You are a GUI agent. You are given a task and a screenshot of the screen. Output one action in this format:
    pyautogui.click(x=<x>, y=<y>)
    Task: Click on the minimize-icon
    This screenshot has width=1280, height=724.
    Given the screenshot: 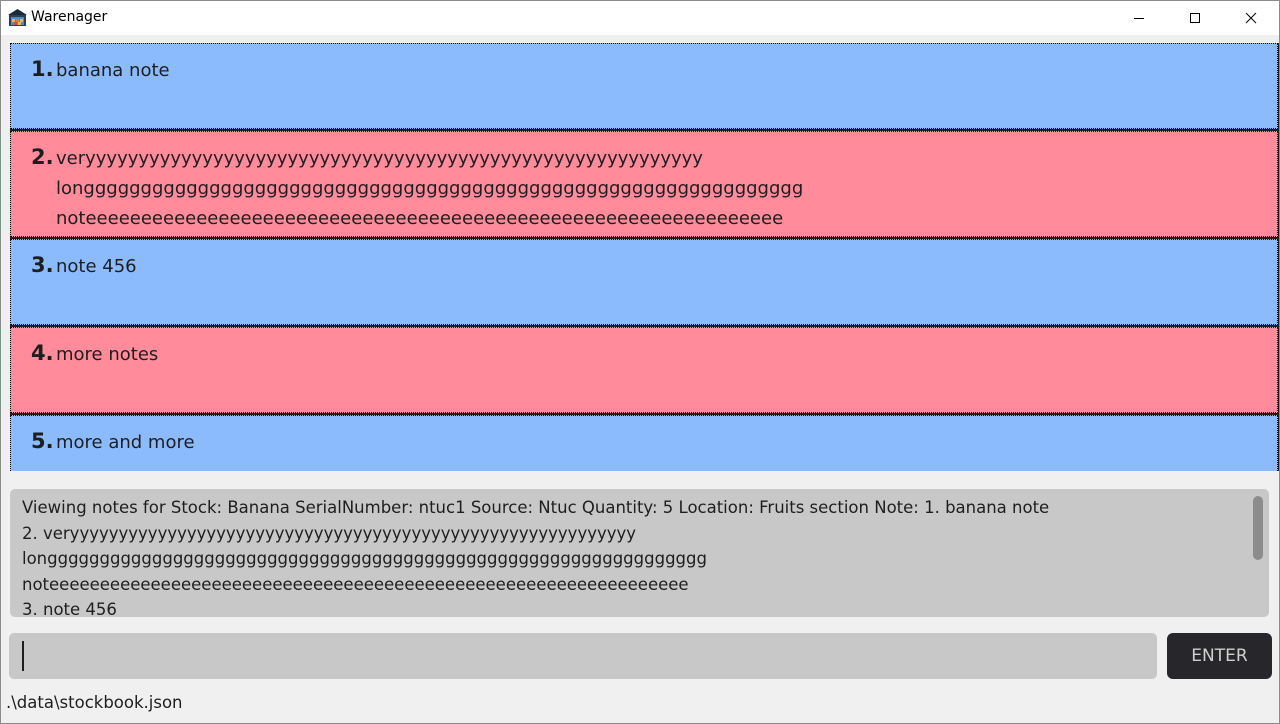 What is the action you would take?
    pyautogui.click(x=1139, y=18)
    